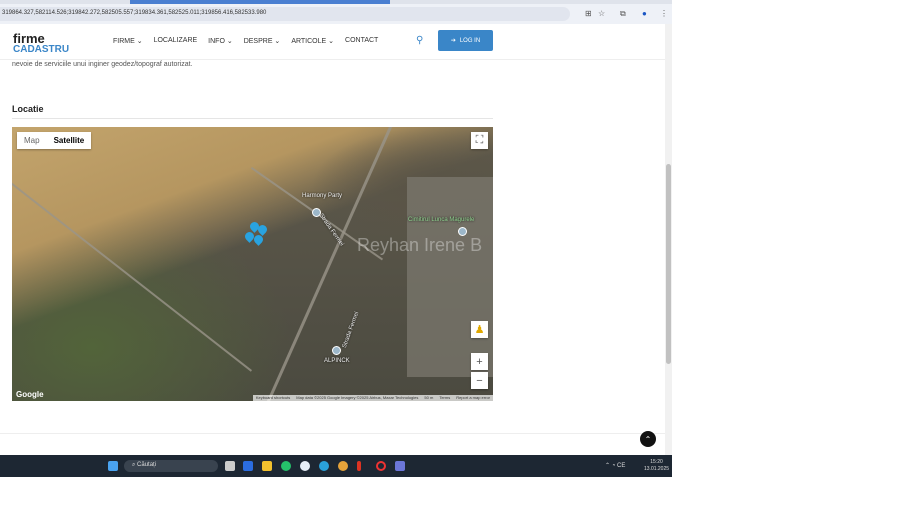 Image resolution: width=900 pixels, height=506 pixels. I want to click on login-label: LOG IN, so click(470, 40).